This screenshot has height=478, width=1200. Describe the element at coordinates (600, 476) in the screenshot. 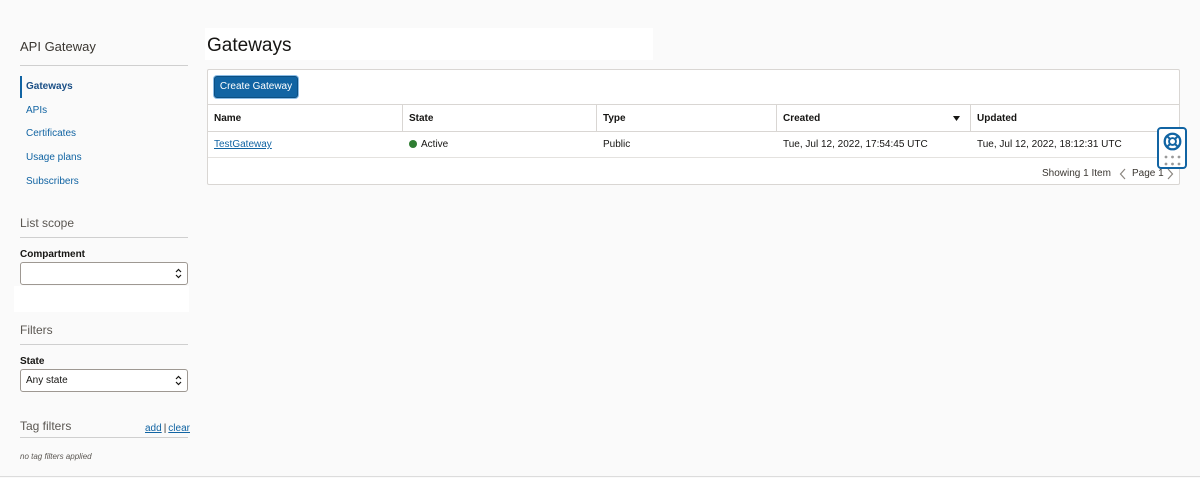

I see `page-bottom-divider` at that location.